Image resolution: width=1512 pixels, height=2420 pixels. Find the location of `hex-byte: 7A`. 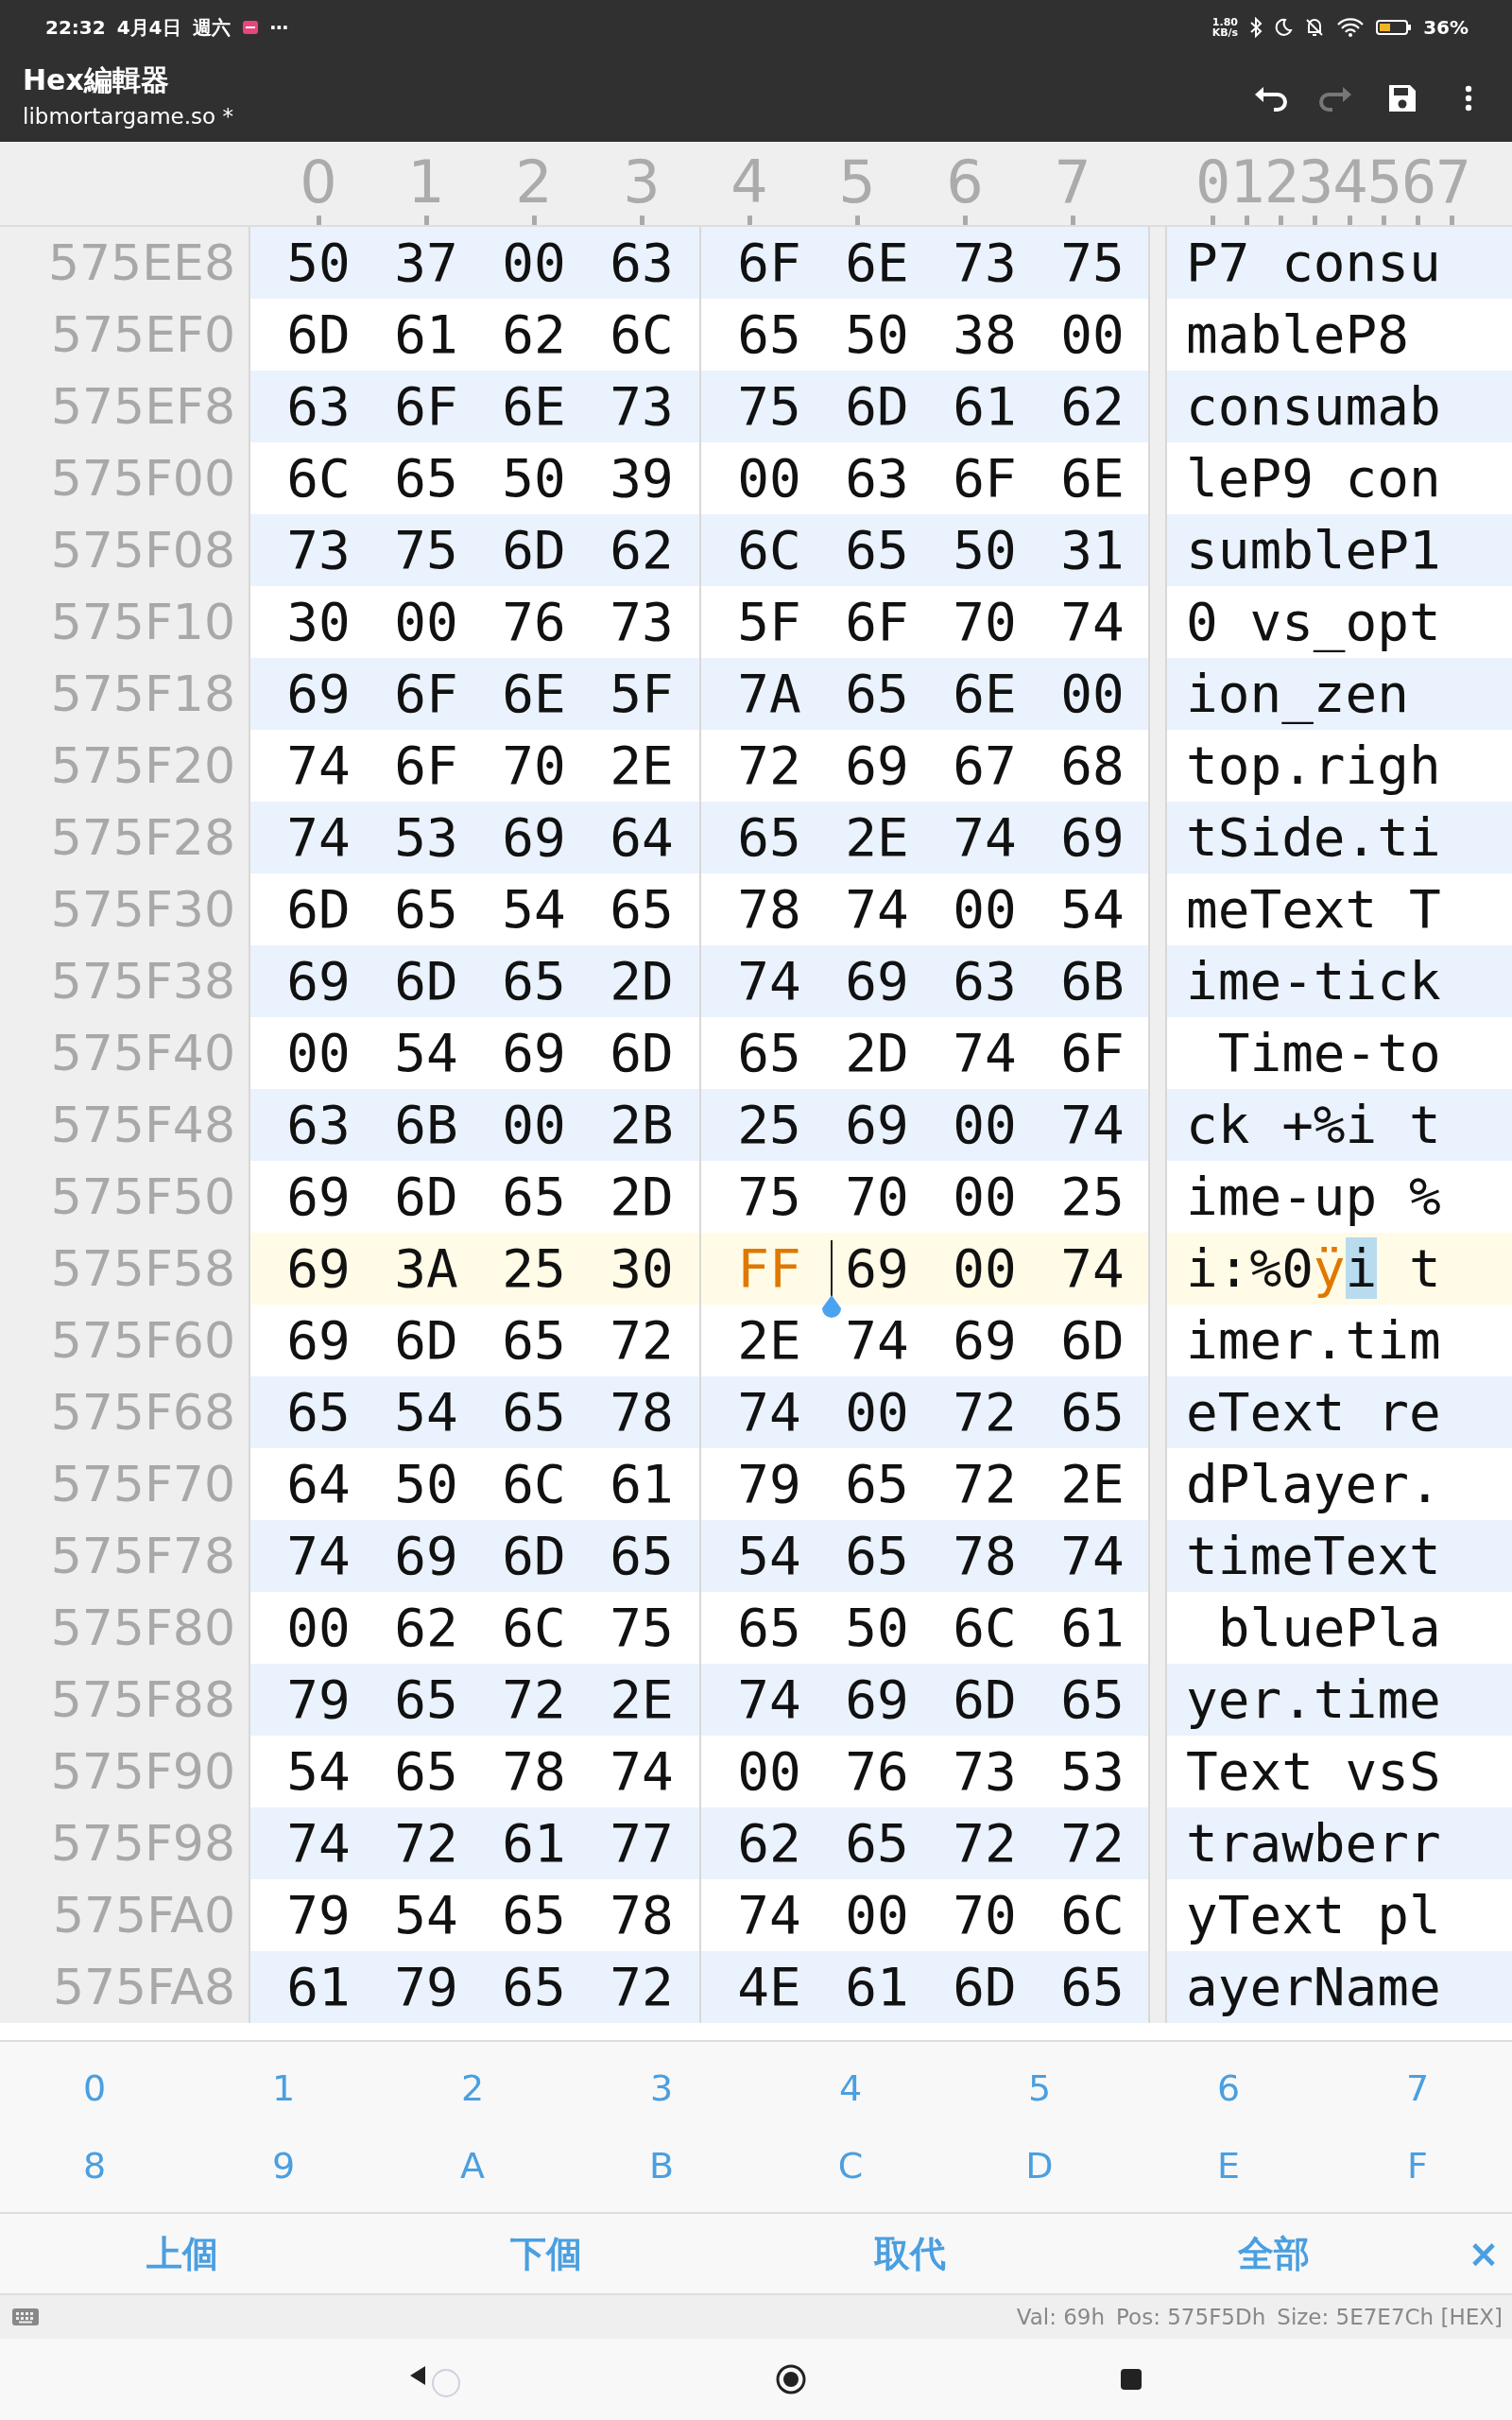

hex-byte: 7A is located at coordinates (769, 694).